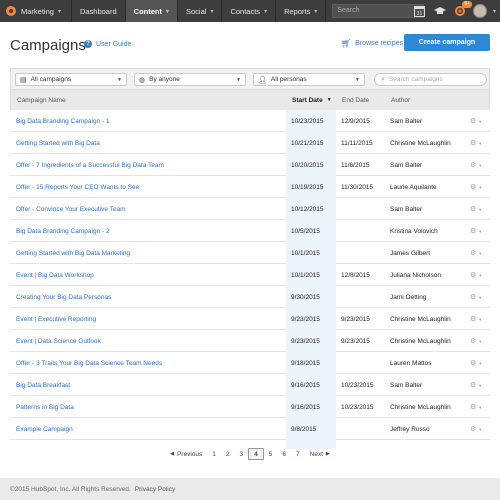  What do you see at coordinates (155, 489) in the screenshot?
I see `privacy-policy-link: Privacy Policy` at bounding box center [155, 489].